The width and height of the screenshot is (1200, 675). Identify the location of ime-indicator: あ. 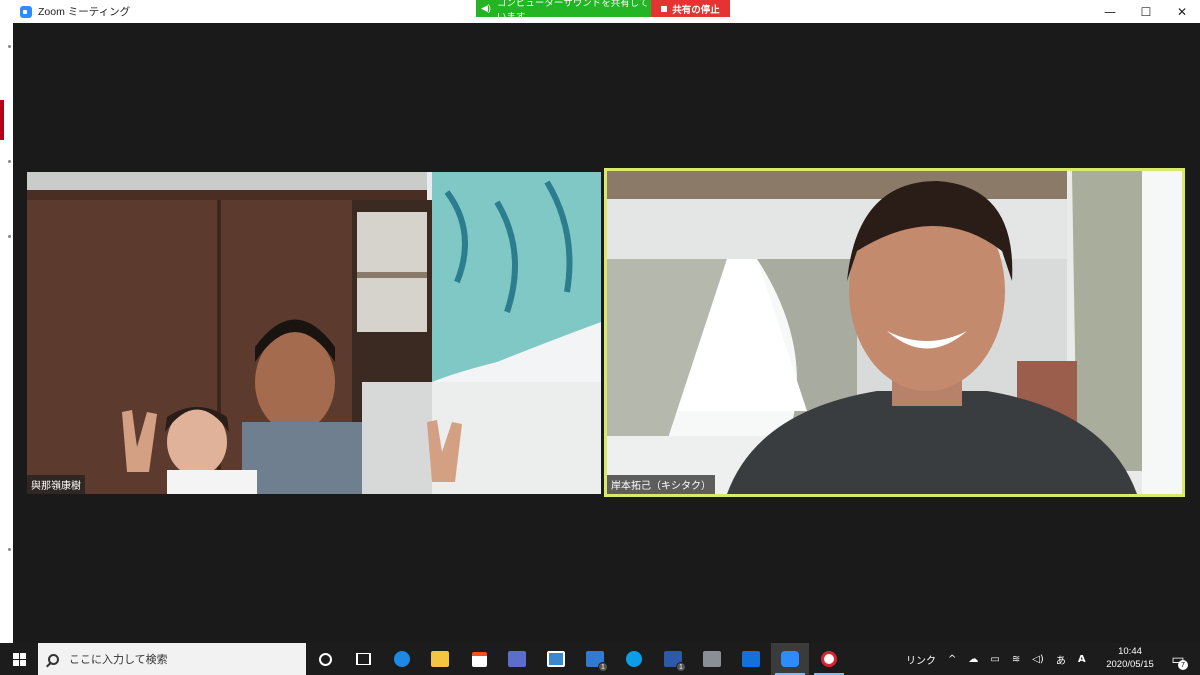
(1061, 659).